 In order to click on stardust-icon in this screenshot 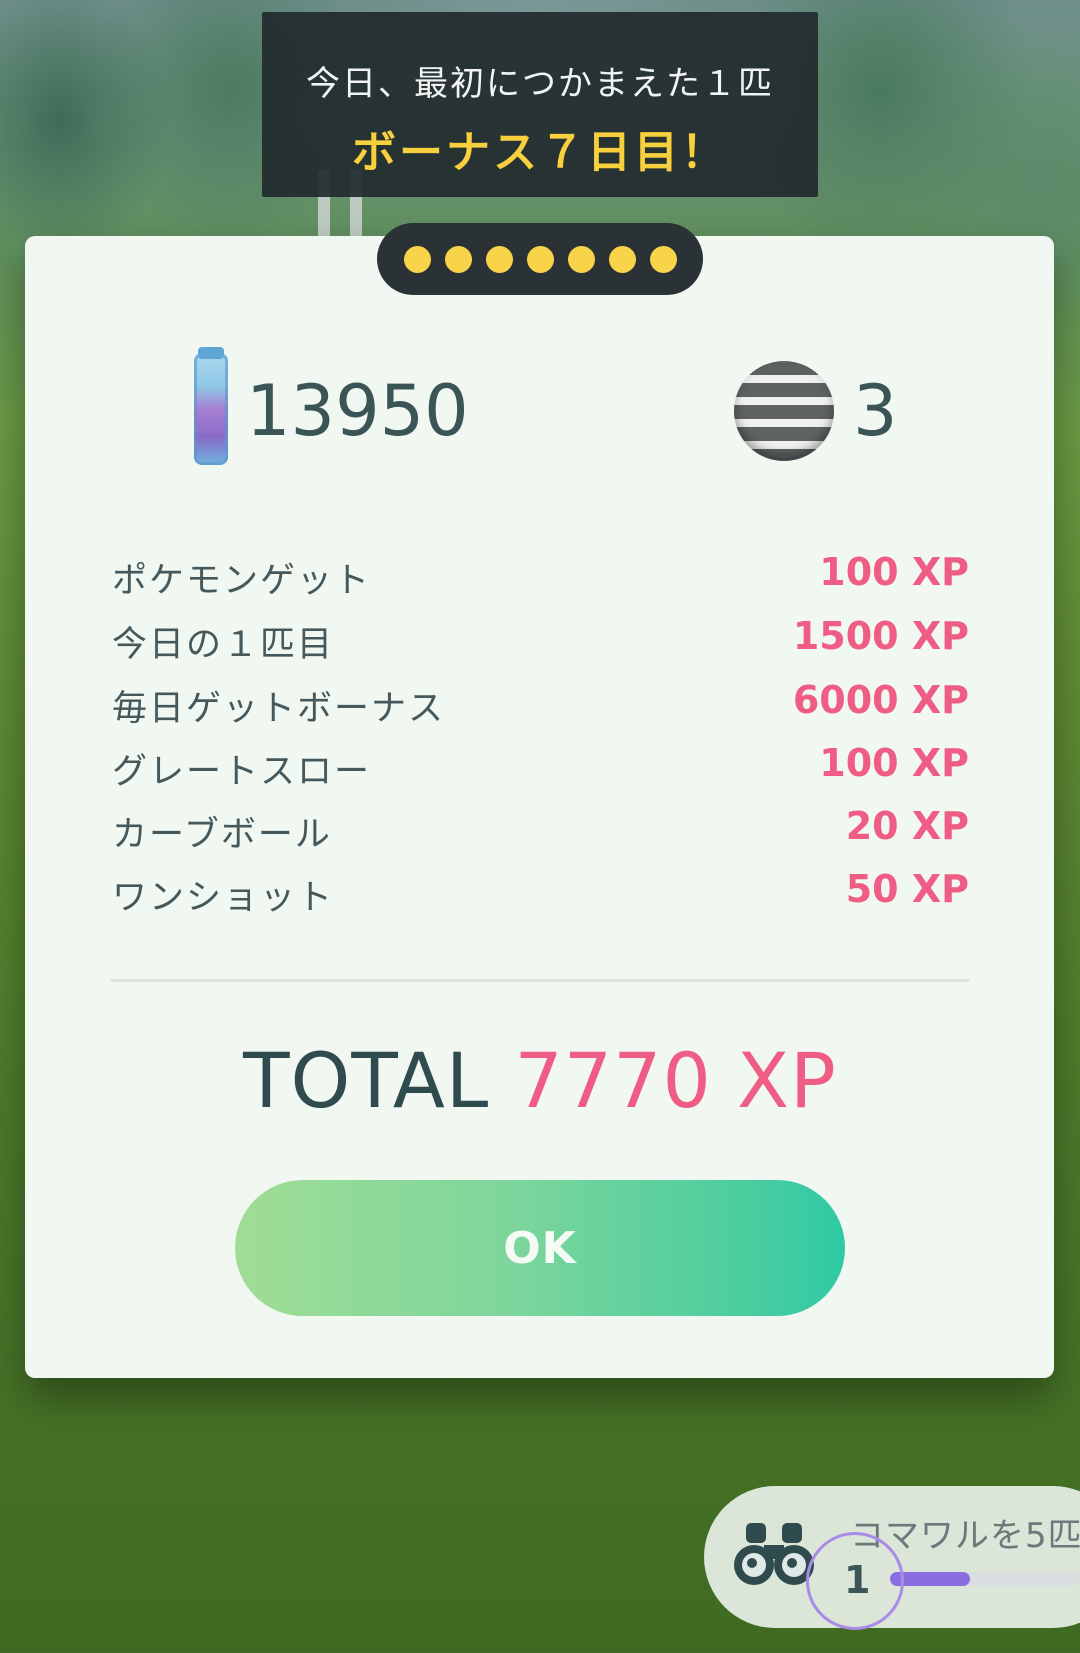, I will do `click(211, 406)`.